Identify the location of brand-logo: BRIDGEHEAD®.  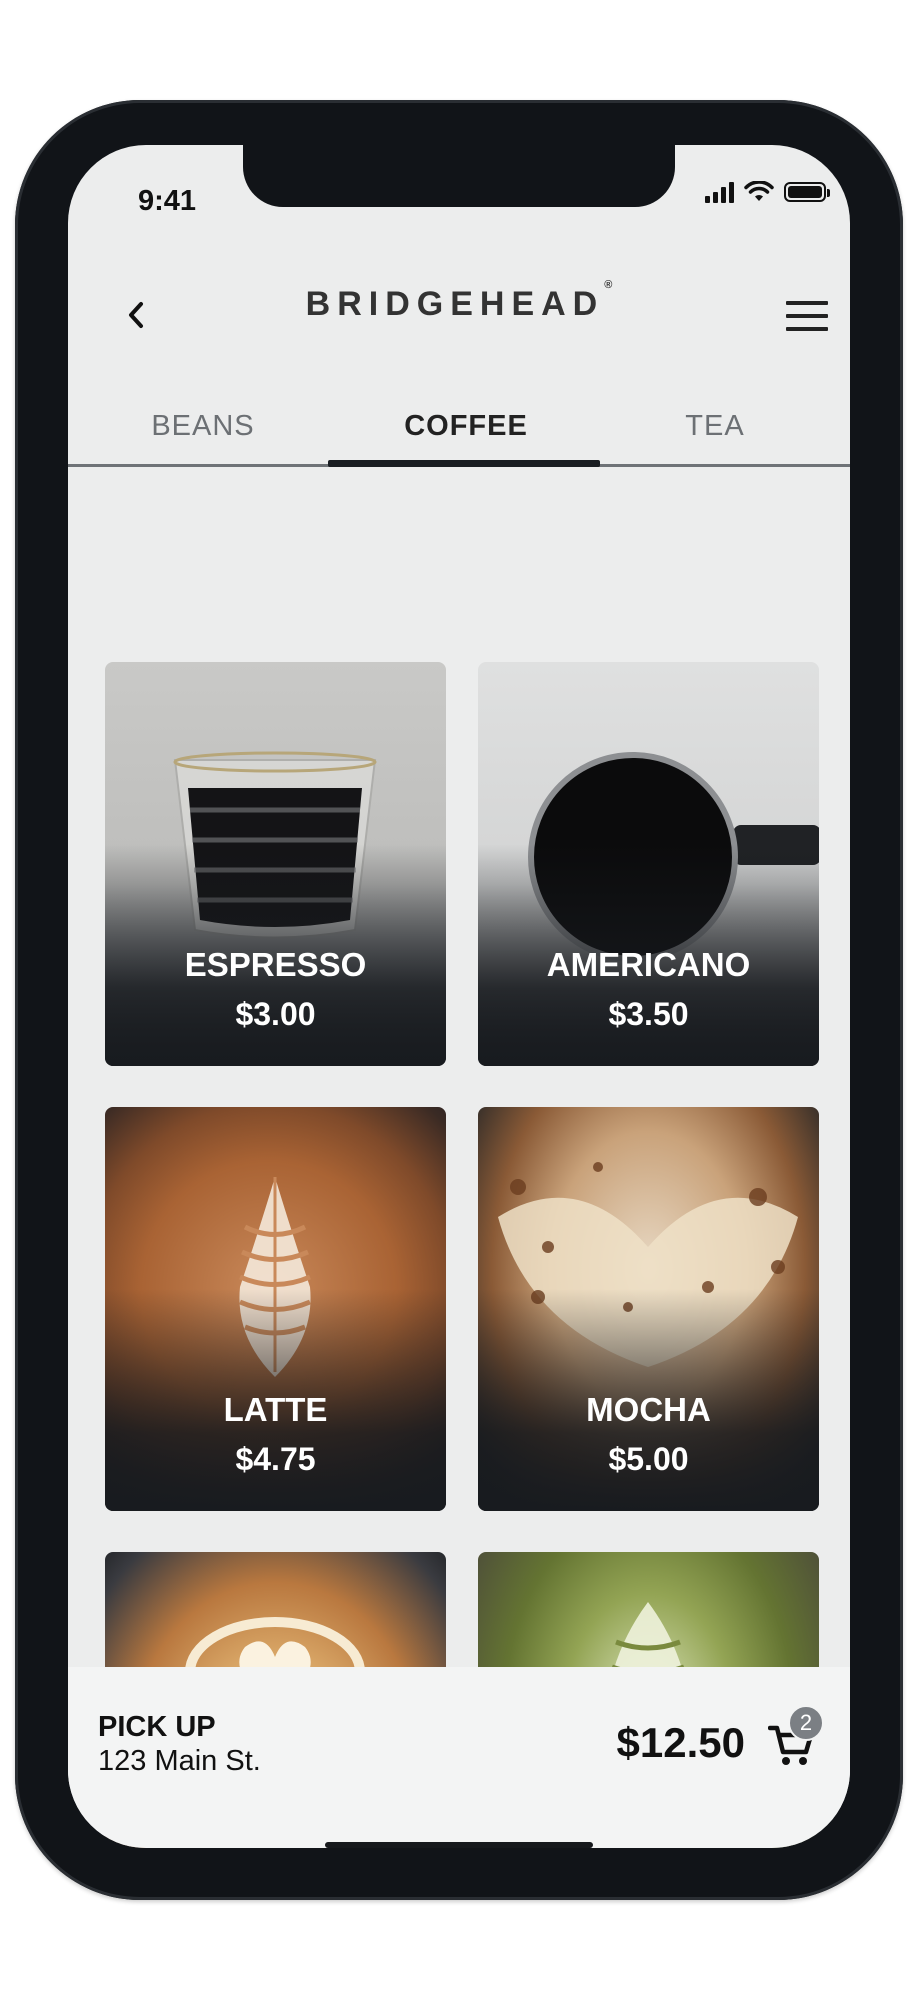
(459, 301).